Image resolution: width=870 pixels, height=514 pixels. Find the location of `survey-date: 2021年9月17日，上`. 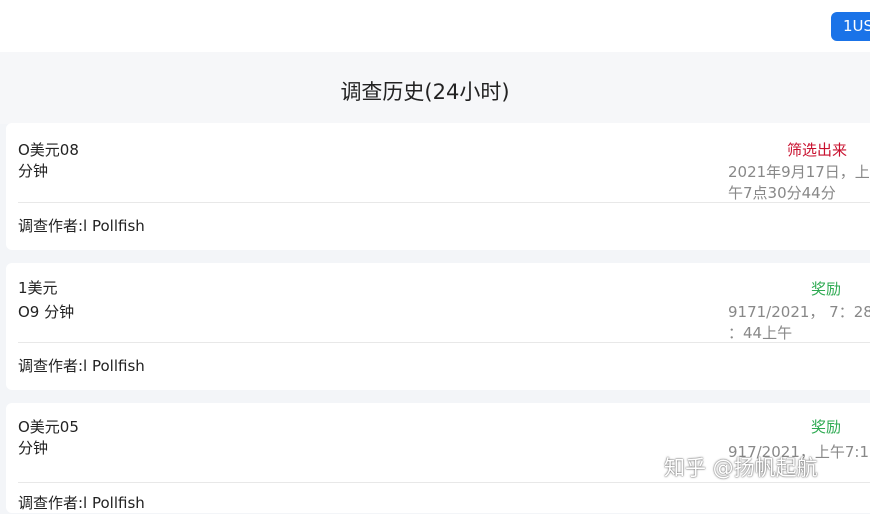

survey-date: 2021年9月17日，上 is located at coordinates (799, 172).